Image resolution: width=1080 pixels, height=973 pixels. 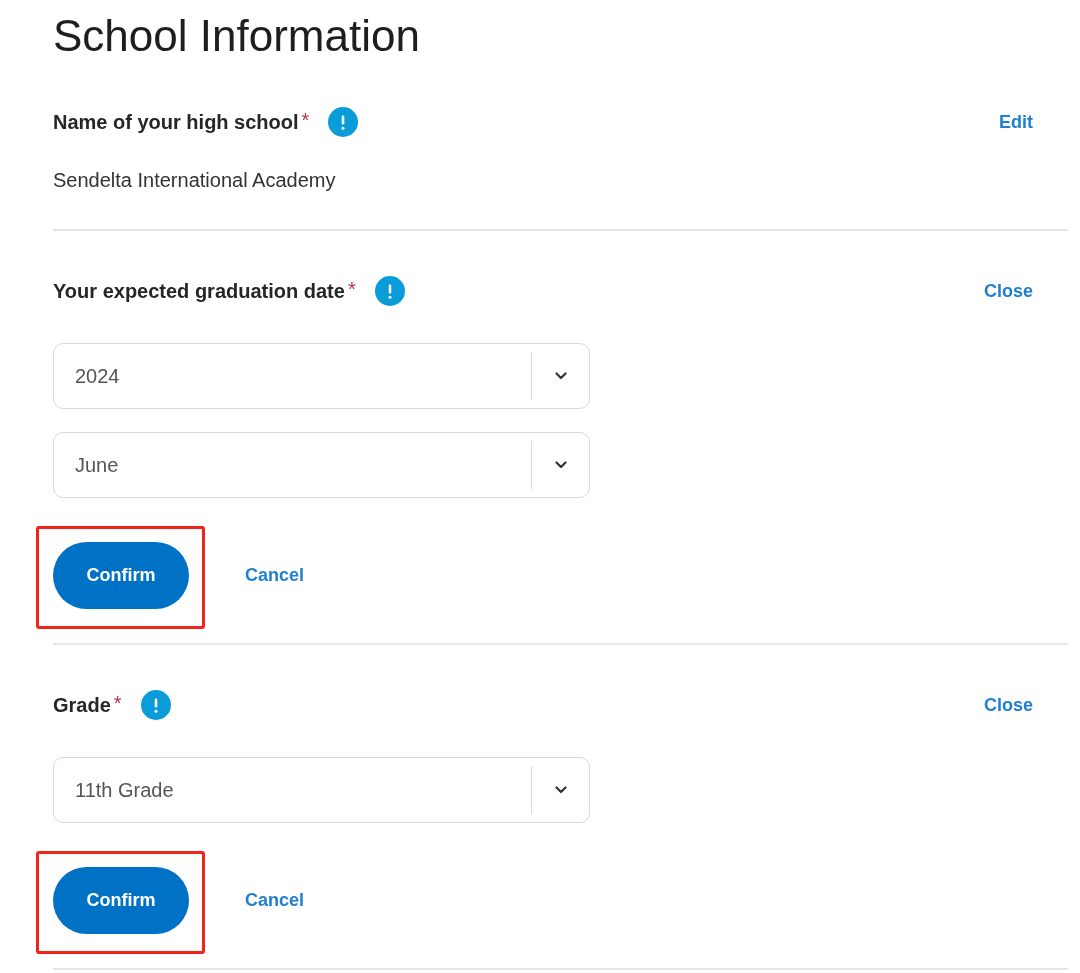 What do you see at coordinates (82, 705) in the screenshot?
I see `field-label: Grade` at bounding box center [82, 705].